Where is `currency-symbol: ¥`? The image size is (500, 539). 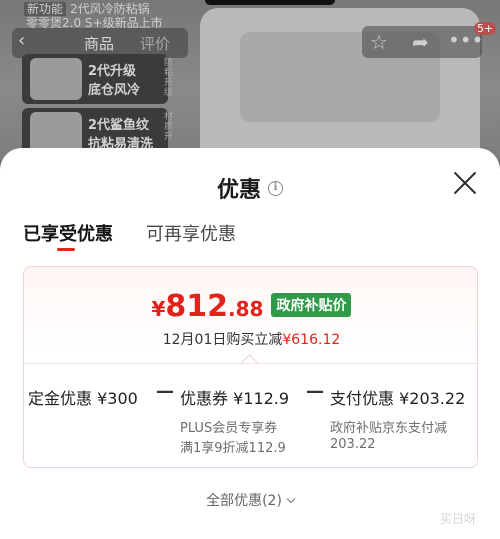
currency-symbol: ¥ is located at coordinates (158, 309).